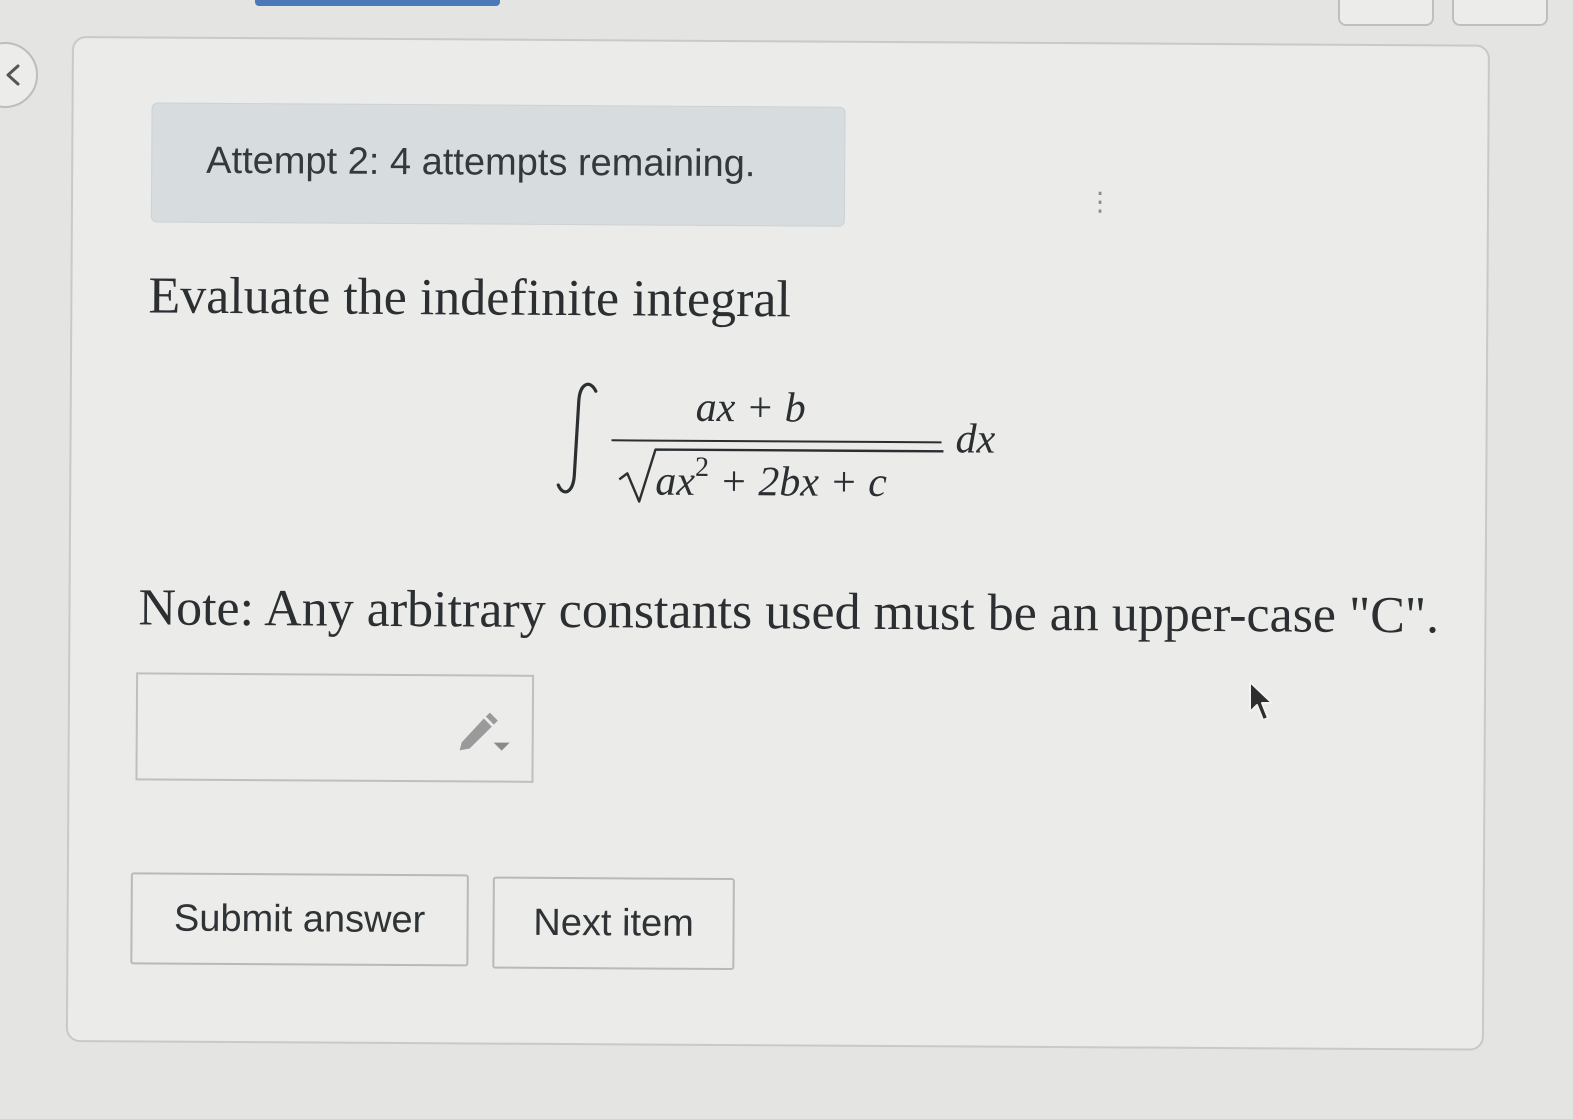 The width and height of the screenshot is (1573, 1119). Describe the element at coordinates (785, 445) in the screenshot. I see `integral-formula: ax + b ax2 + 2bx + c dx` at that location.